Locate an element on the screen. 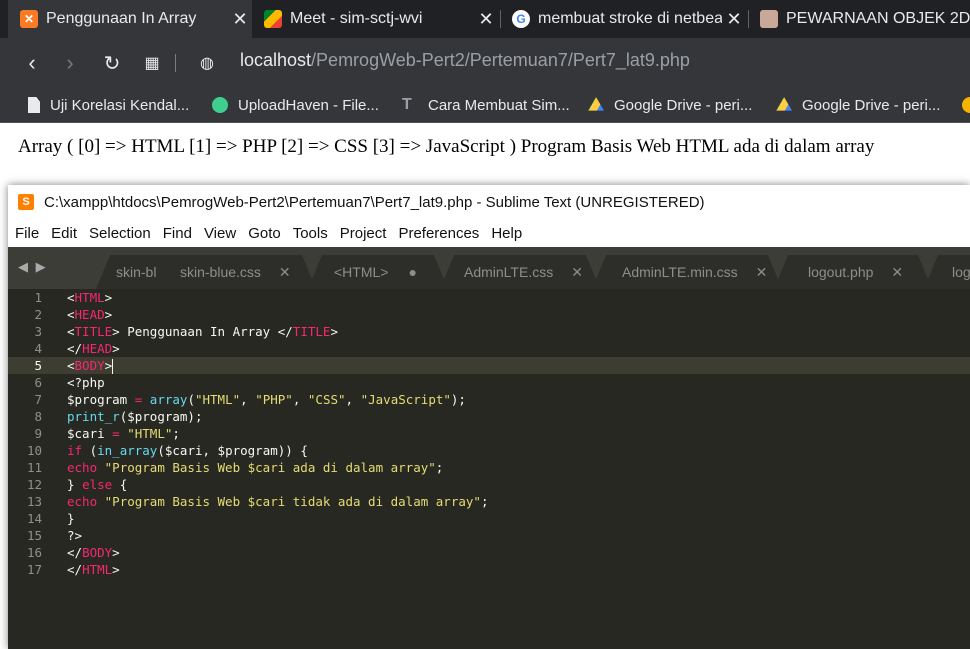 The image size is (970, 649). editor-tab: skin-bl is located at coordinates (130, 272).